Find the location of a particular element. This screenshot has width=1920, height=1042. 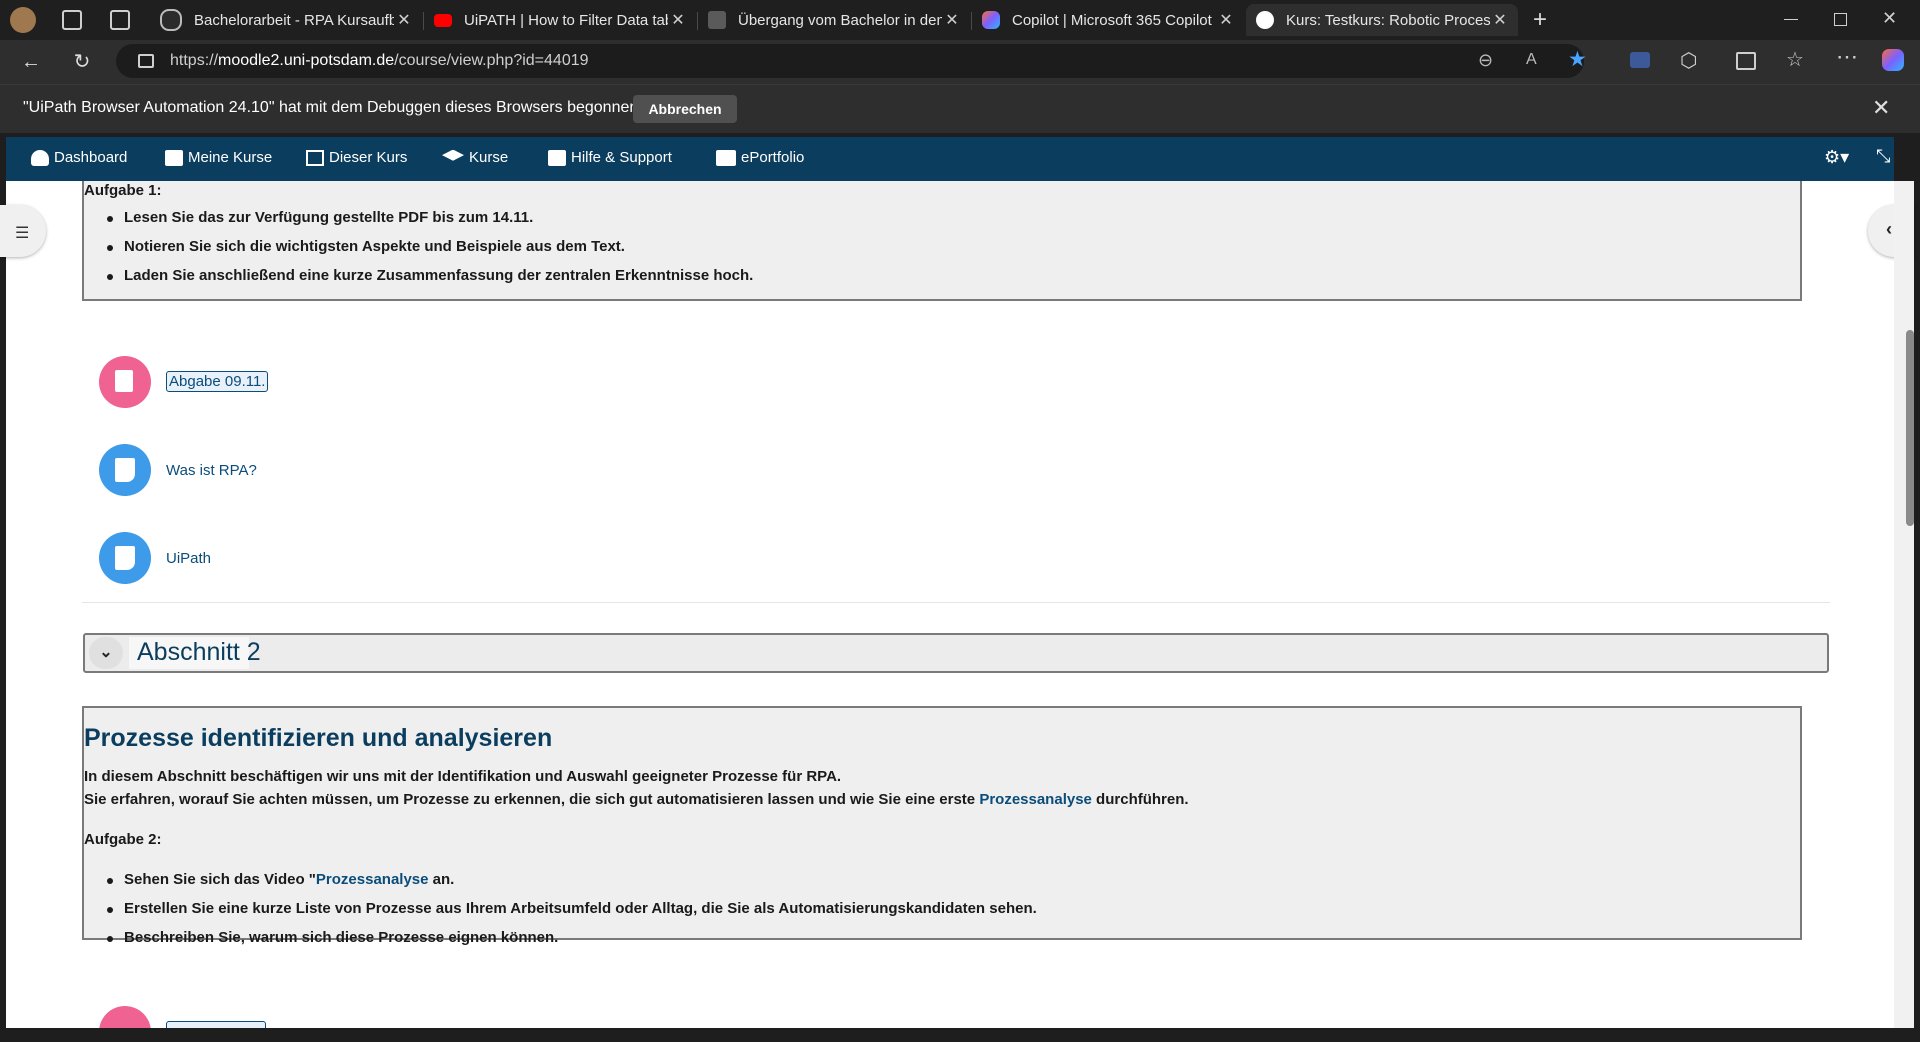

prozessanalyse-link: Prozessanalyse is located at coordinates (1035, 799).